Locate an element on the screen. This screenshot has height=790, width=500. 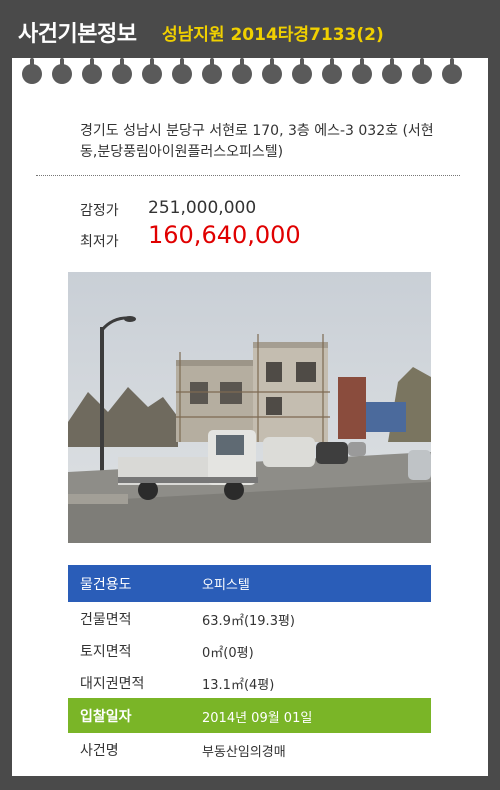
appraisal-value: 251,000,000 is located at coordinates (202, 208).